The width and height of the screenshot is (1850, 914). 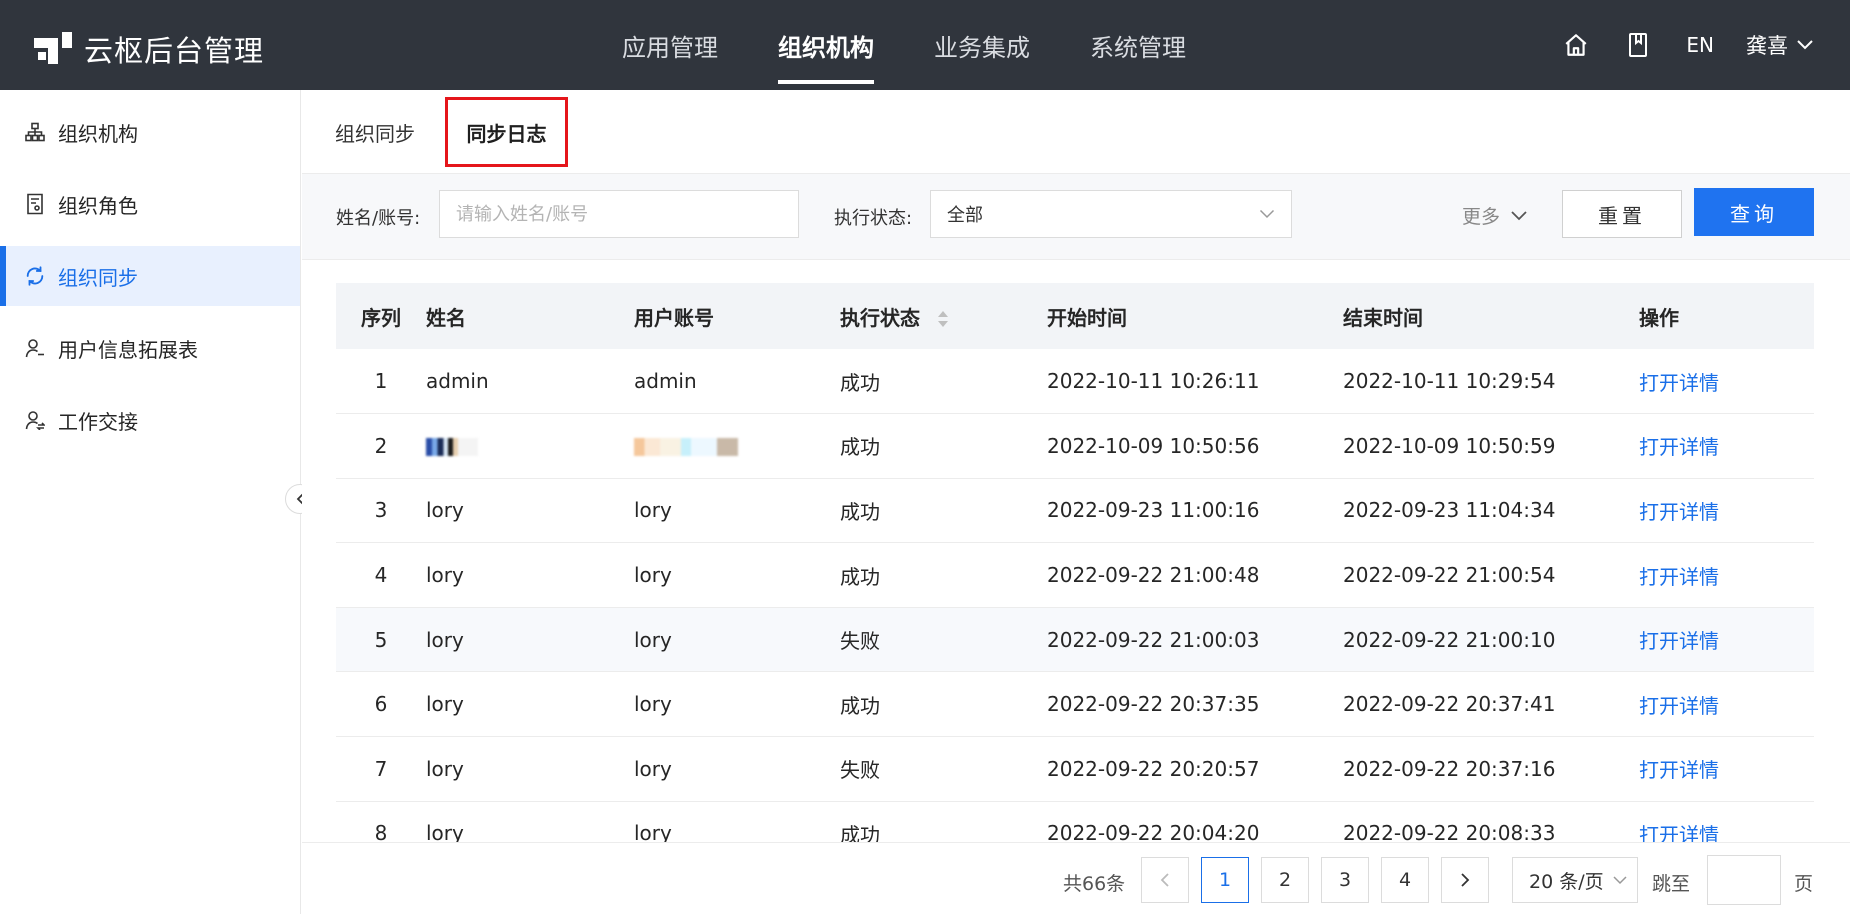 I want to click on filter-bar: 姓名/账号: 执行状态: 全部 更多 重置 查询, so click(x=1076, y=217).